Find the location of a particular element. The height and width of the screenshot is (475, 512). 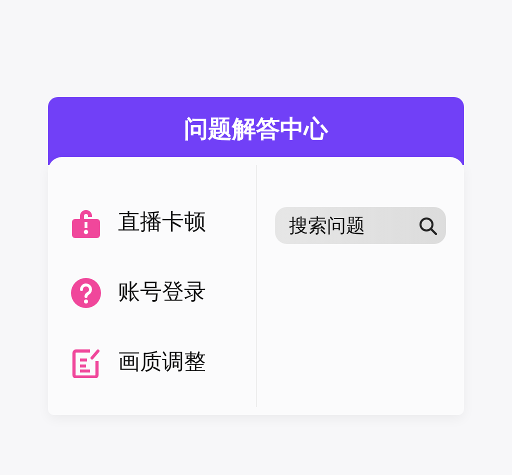

question-icon is located at coordinates (86, 293).